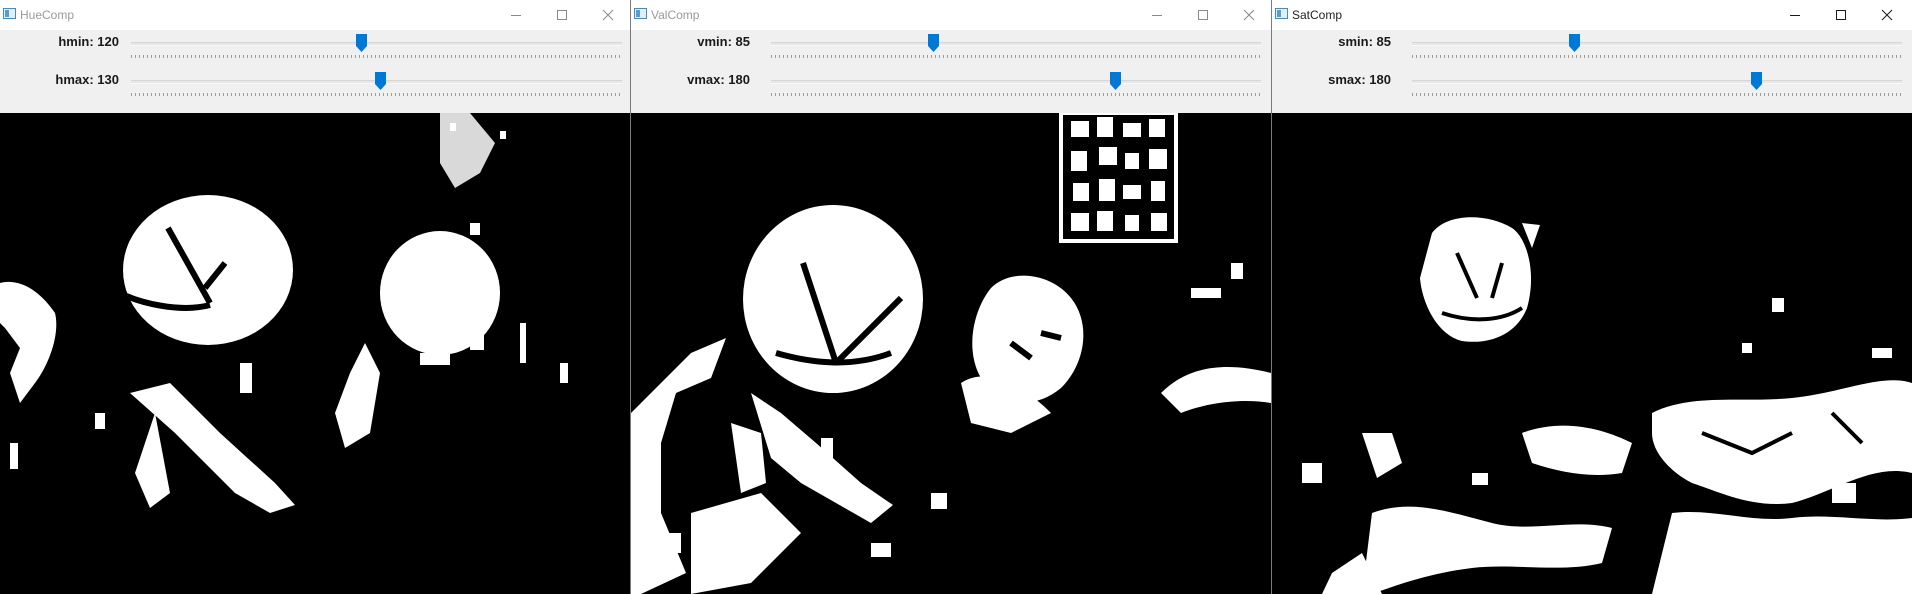 Image resolution: width=1912 pixels, height=594 pixels. I want to click on vmin-track, so click(1016, 44).